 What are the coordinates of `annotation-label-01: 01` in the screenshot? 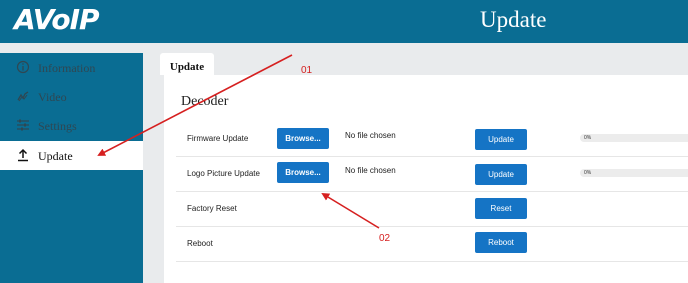 It's located at (307, 70).